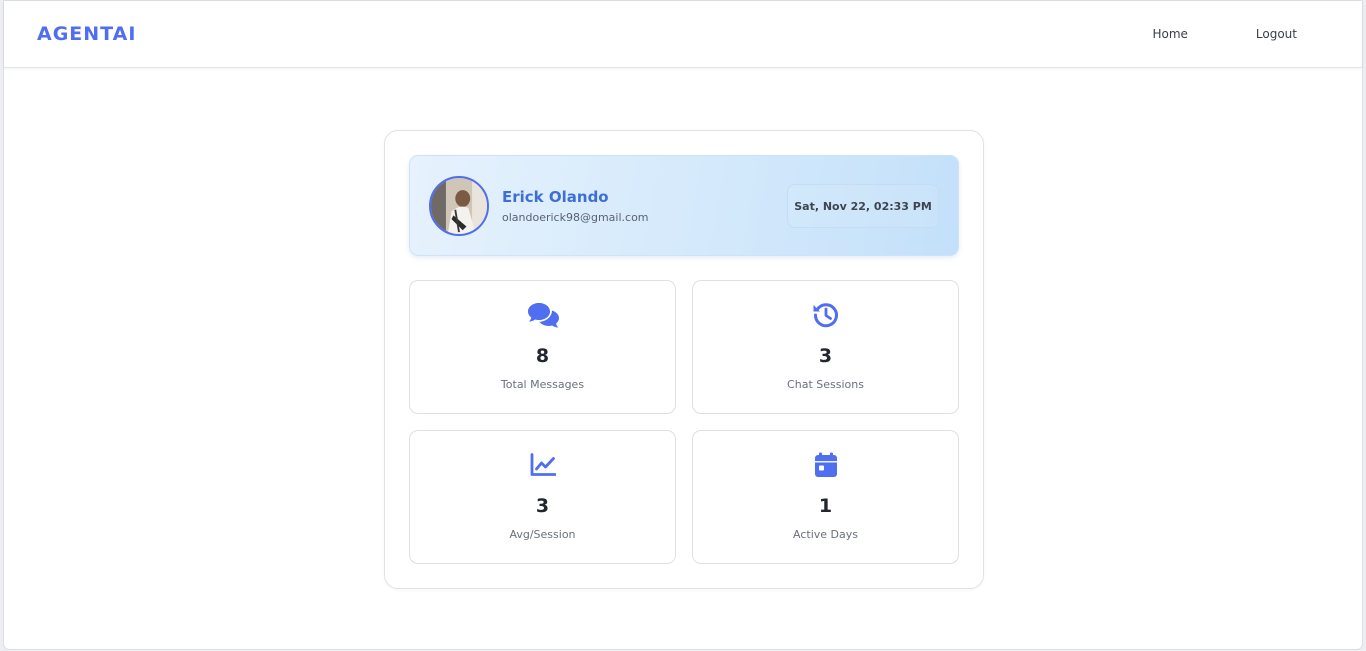 The image size is (1366, 651). I want to click on stat-card-active-days: 1 Active Days, so click(825, 497).